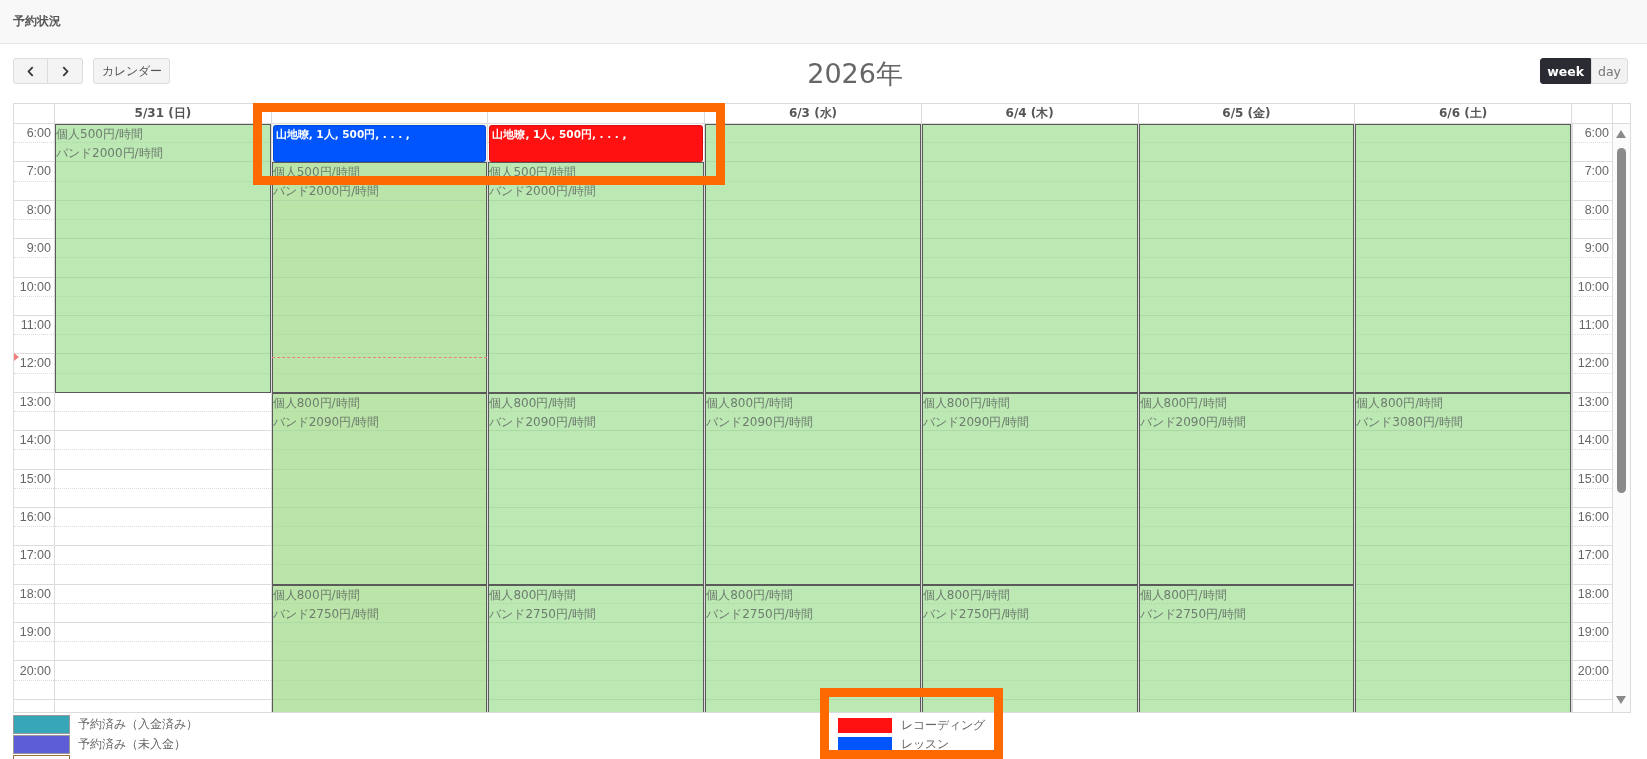 The image size is (1647, 759). I want to click on view-tab: week, so click(1565, 71).